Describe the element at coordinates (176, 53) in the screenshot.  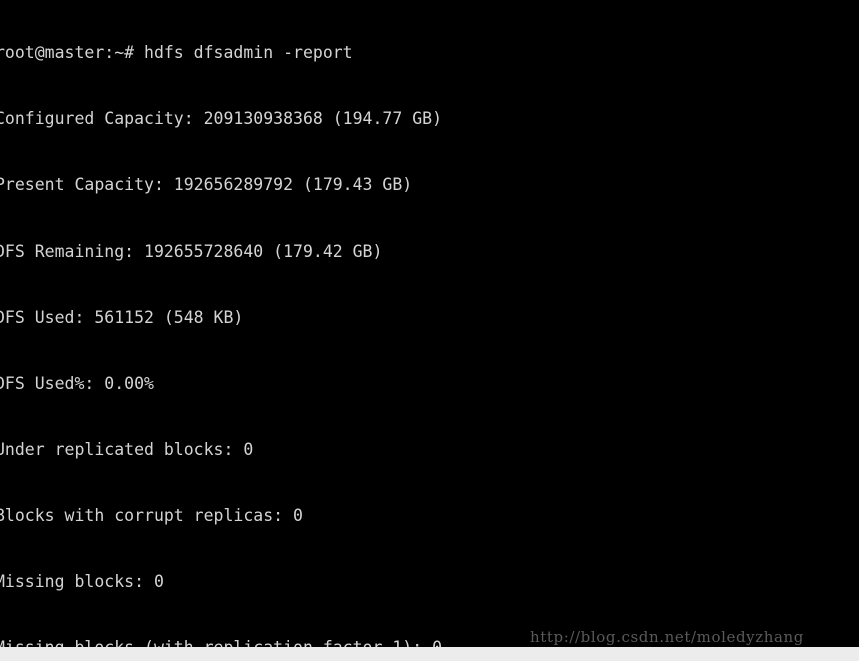
I see `terminal-prompt-line: root@master:~# hdfs dfsadmin -report` at that location.